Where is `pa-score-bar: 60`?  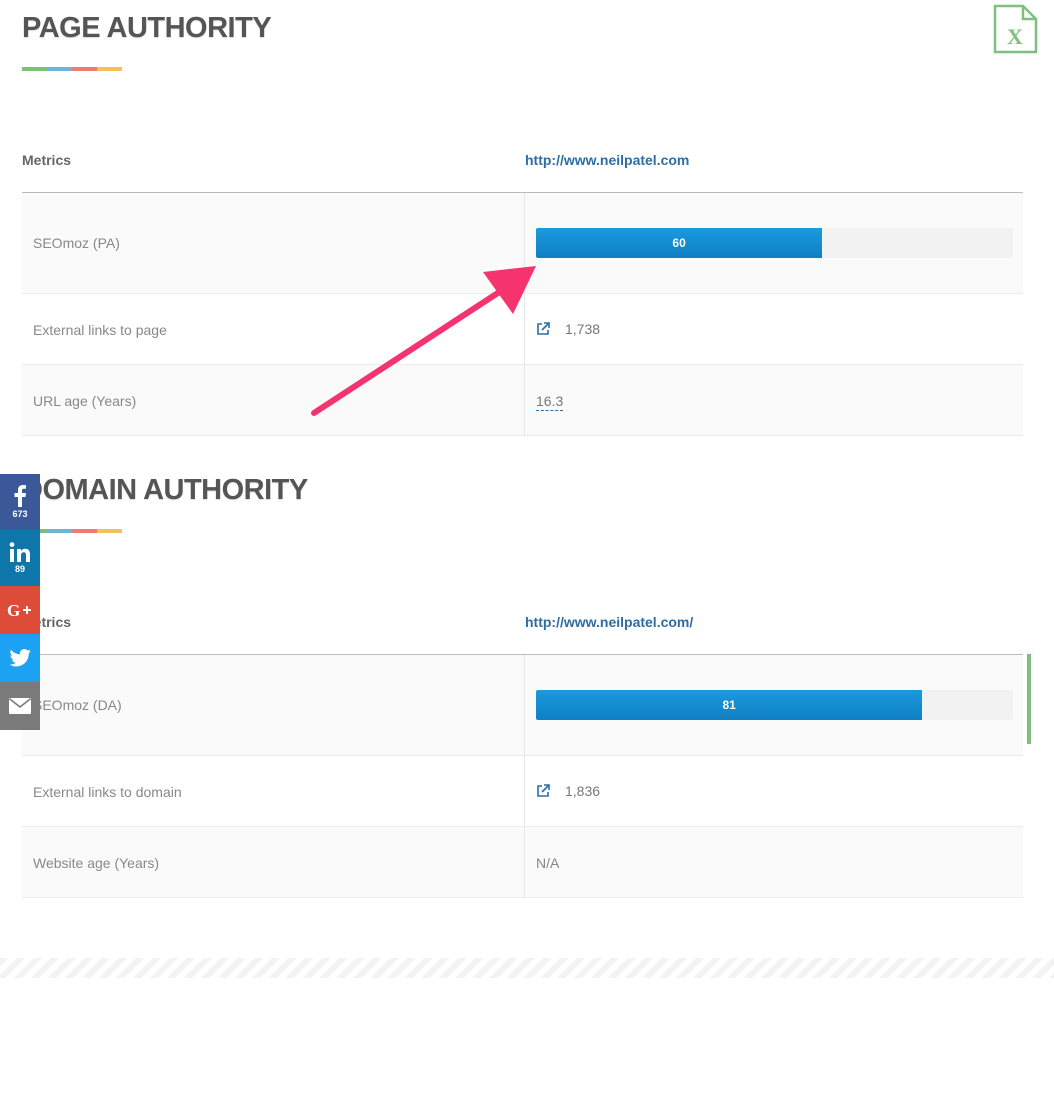
pa-score-bar: 60 is located at coordinates (774, 243).